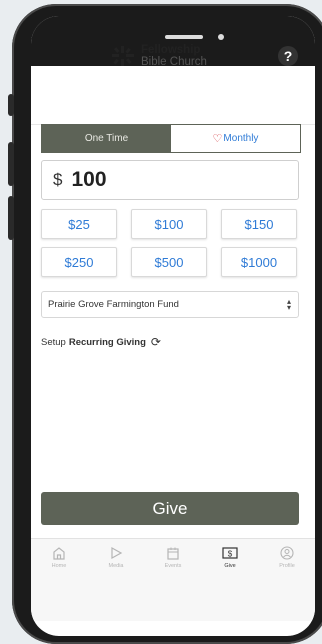 The width and height of the screenshot is (322, 644). I want to click on bottom-tab-bar: Home Media Events $ Give Profile, so click(173, 579).